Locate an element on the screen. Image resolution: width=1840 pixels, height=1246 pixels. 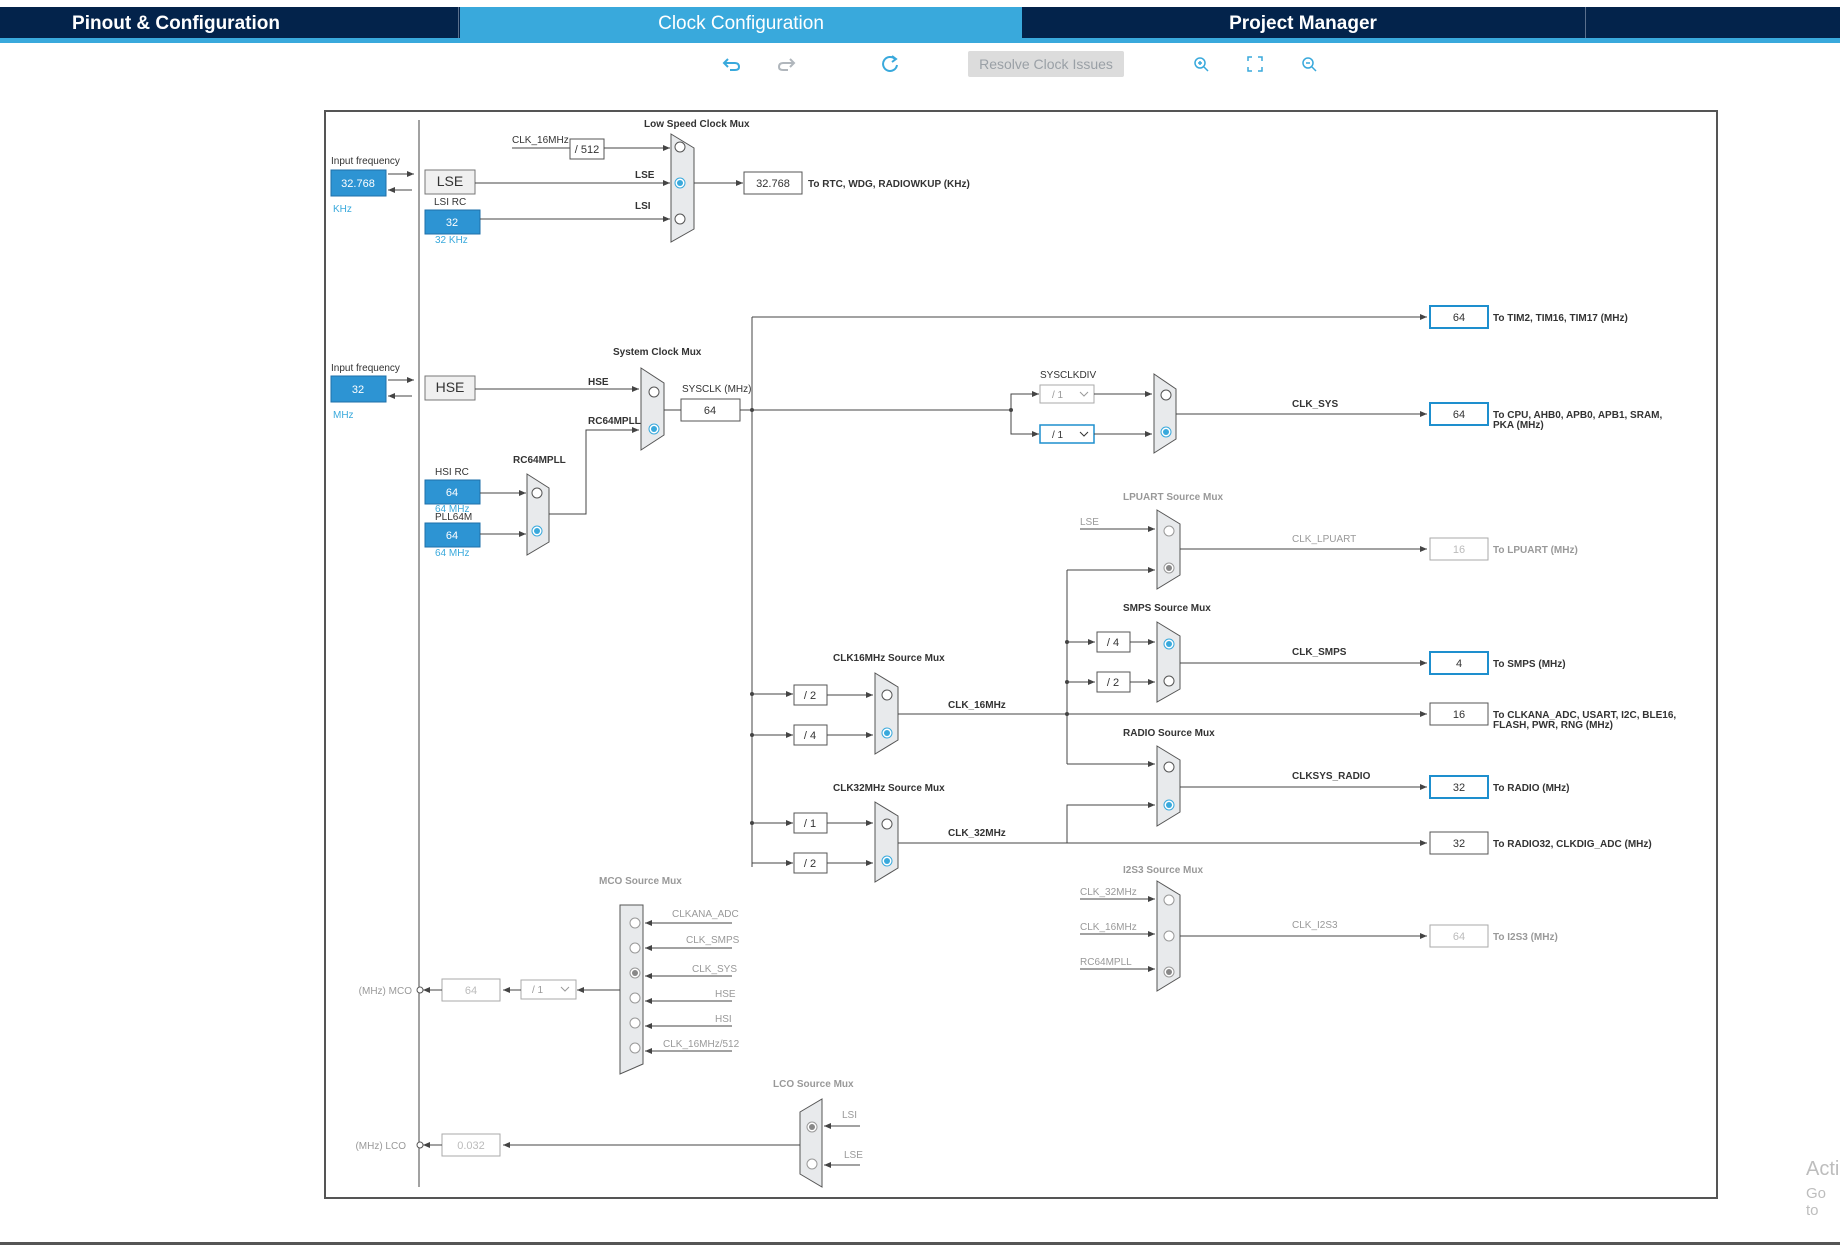
radio-frequency-value: 32 is located at coordinates (1459, 788).